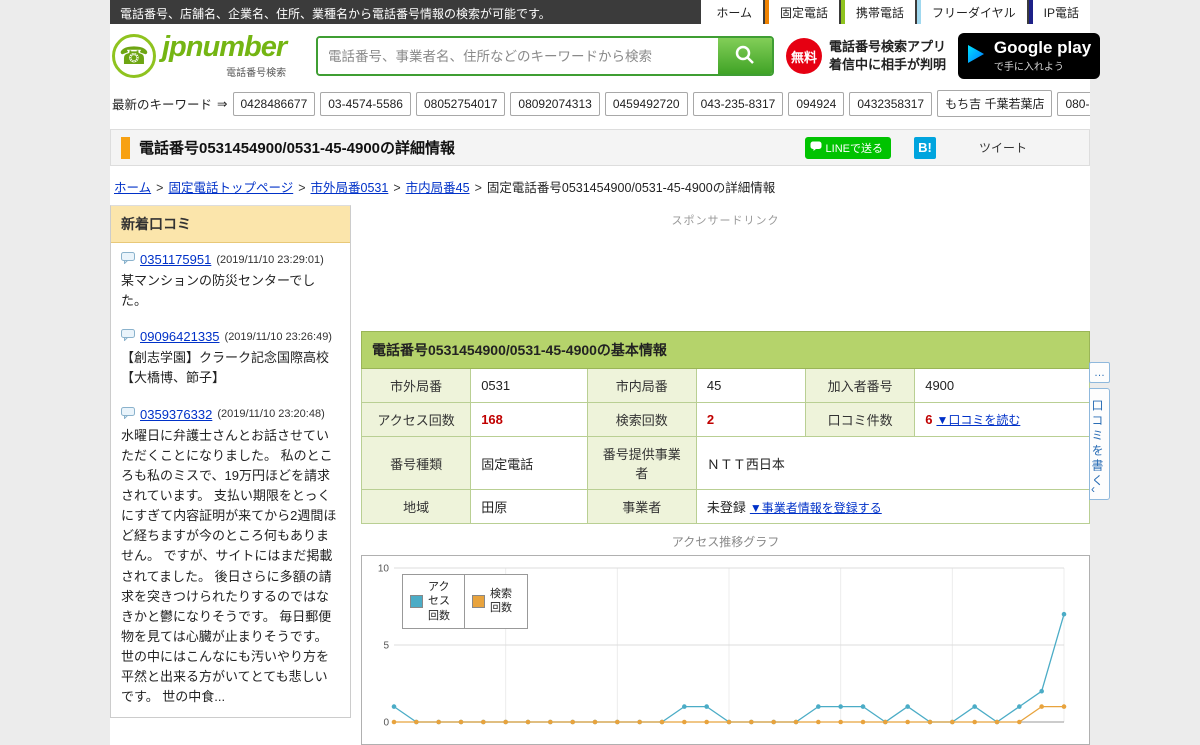 The width and height of the screenshot is (1200, 745). What do you see at coordinates (816, 508) in the screenshot?
I see `register-business-link: ▼事業者情報を登録する` at bounding box center [816, 508].